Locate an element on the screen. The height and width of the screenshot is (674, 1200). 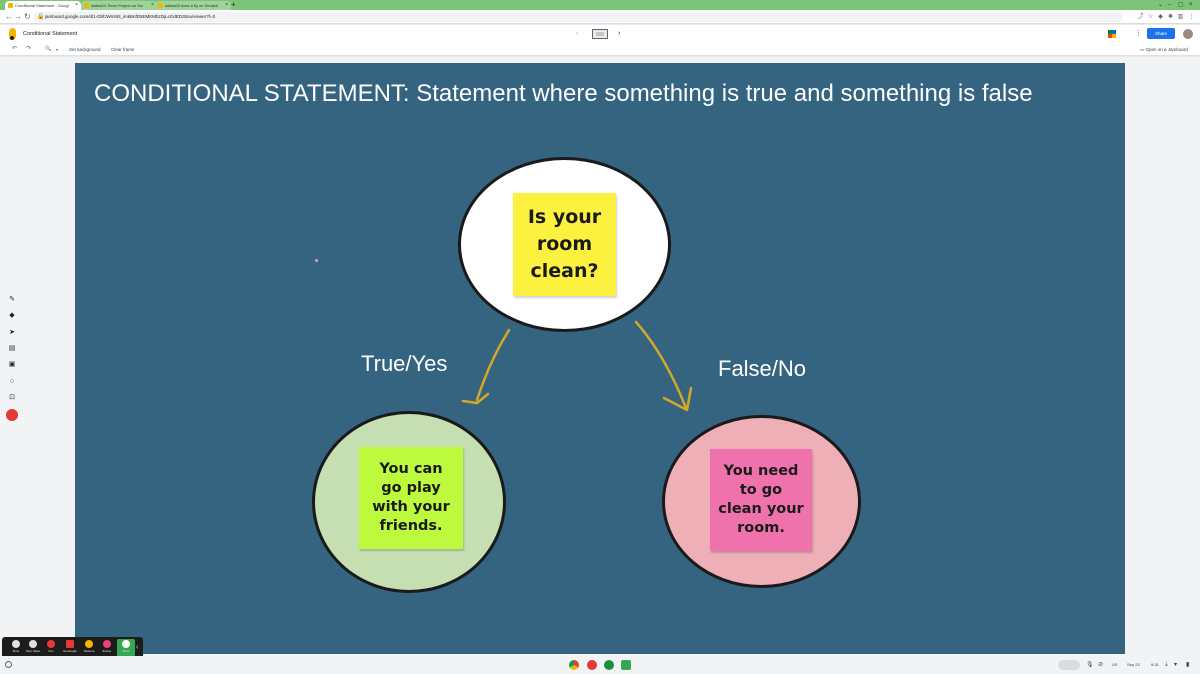
laser-icon is located at coordinates (12, 415).